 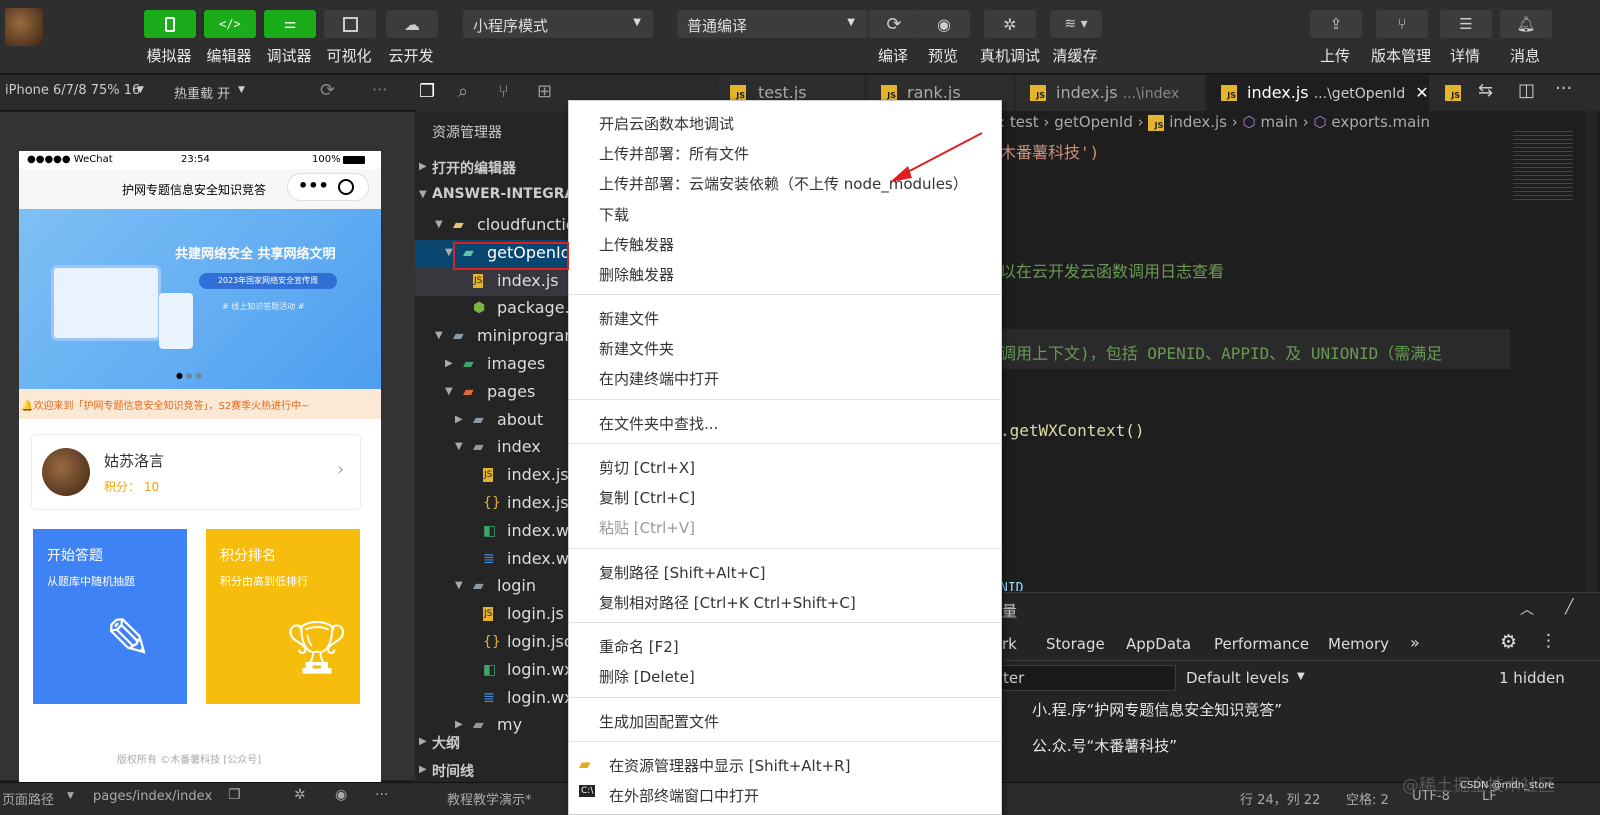 I want to click on copy-icon: ❐, so click(x=234, y=795).